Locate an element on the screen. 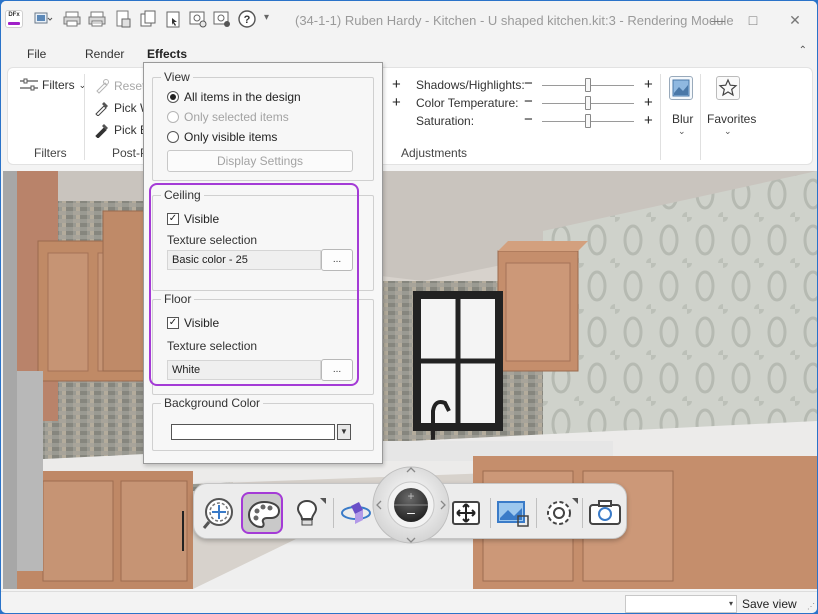  saturation-decrease-button: − is located at coordinates (528, 120).